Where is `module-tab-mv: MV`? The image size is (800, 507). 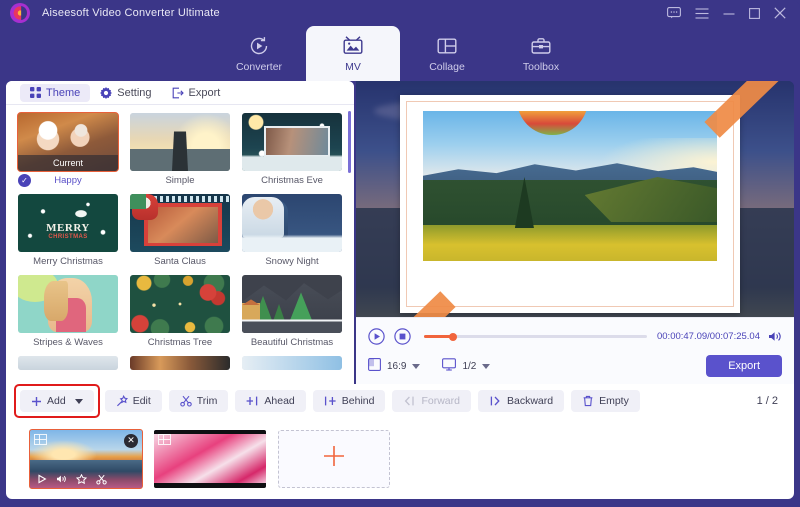 module-tab-mv: MV is located at coordinates (353, 53).